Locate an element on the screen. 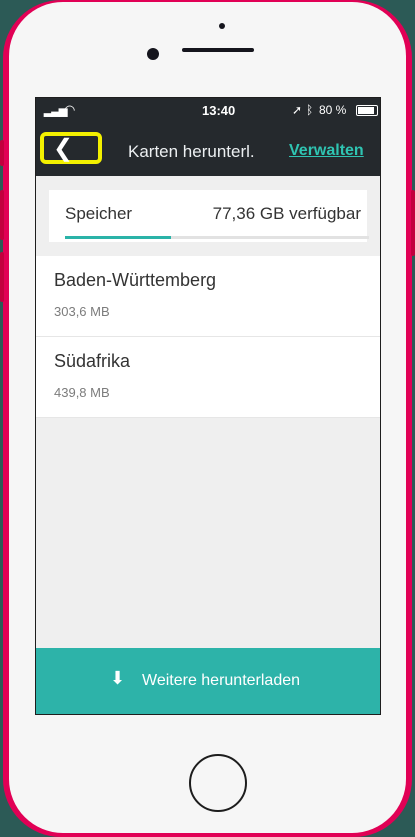 The height and width of the screenshot is (837, 415). storage-usage-fill is located at coordinates (118, 237).